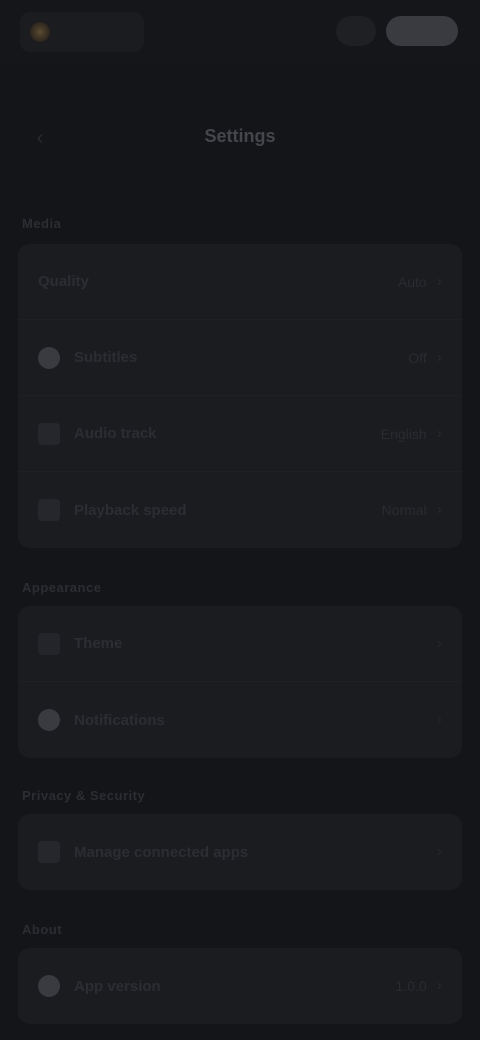  I want to click on row-label: Playback speed, so click(130, 510).